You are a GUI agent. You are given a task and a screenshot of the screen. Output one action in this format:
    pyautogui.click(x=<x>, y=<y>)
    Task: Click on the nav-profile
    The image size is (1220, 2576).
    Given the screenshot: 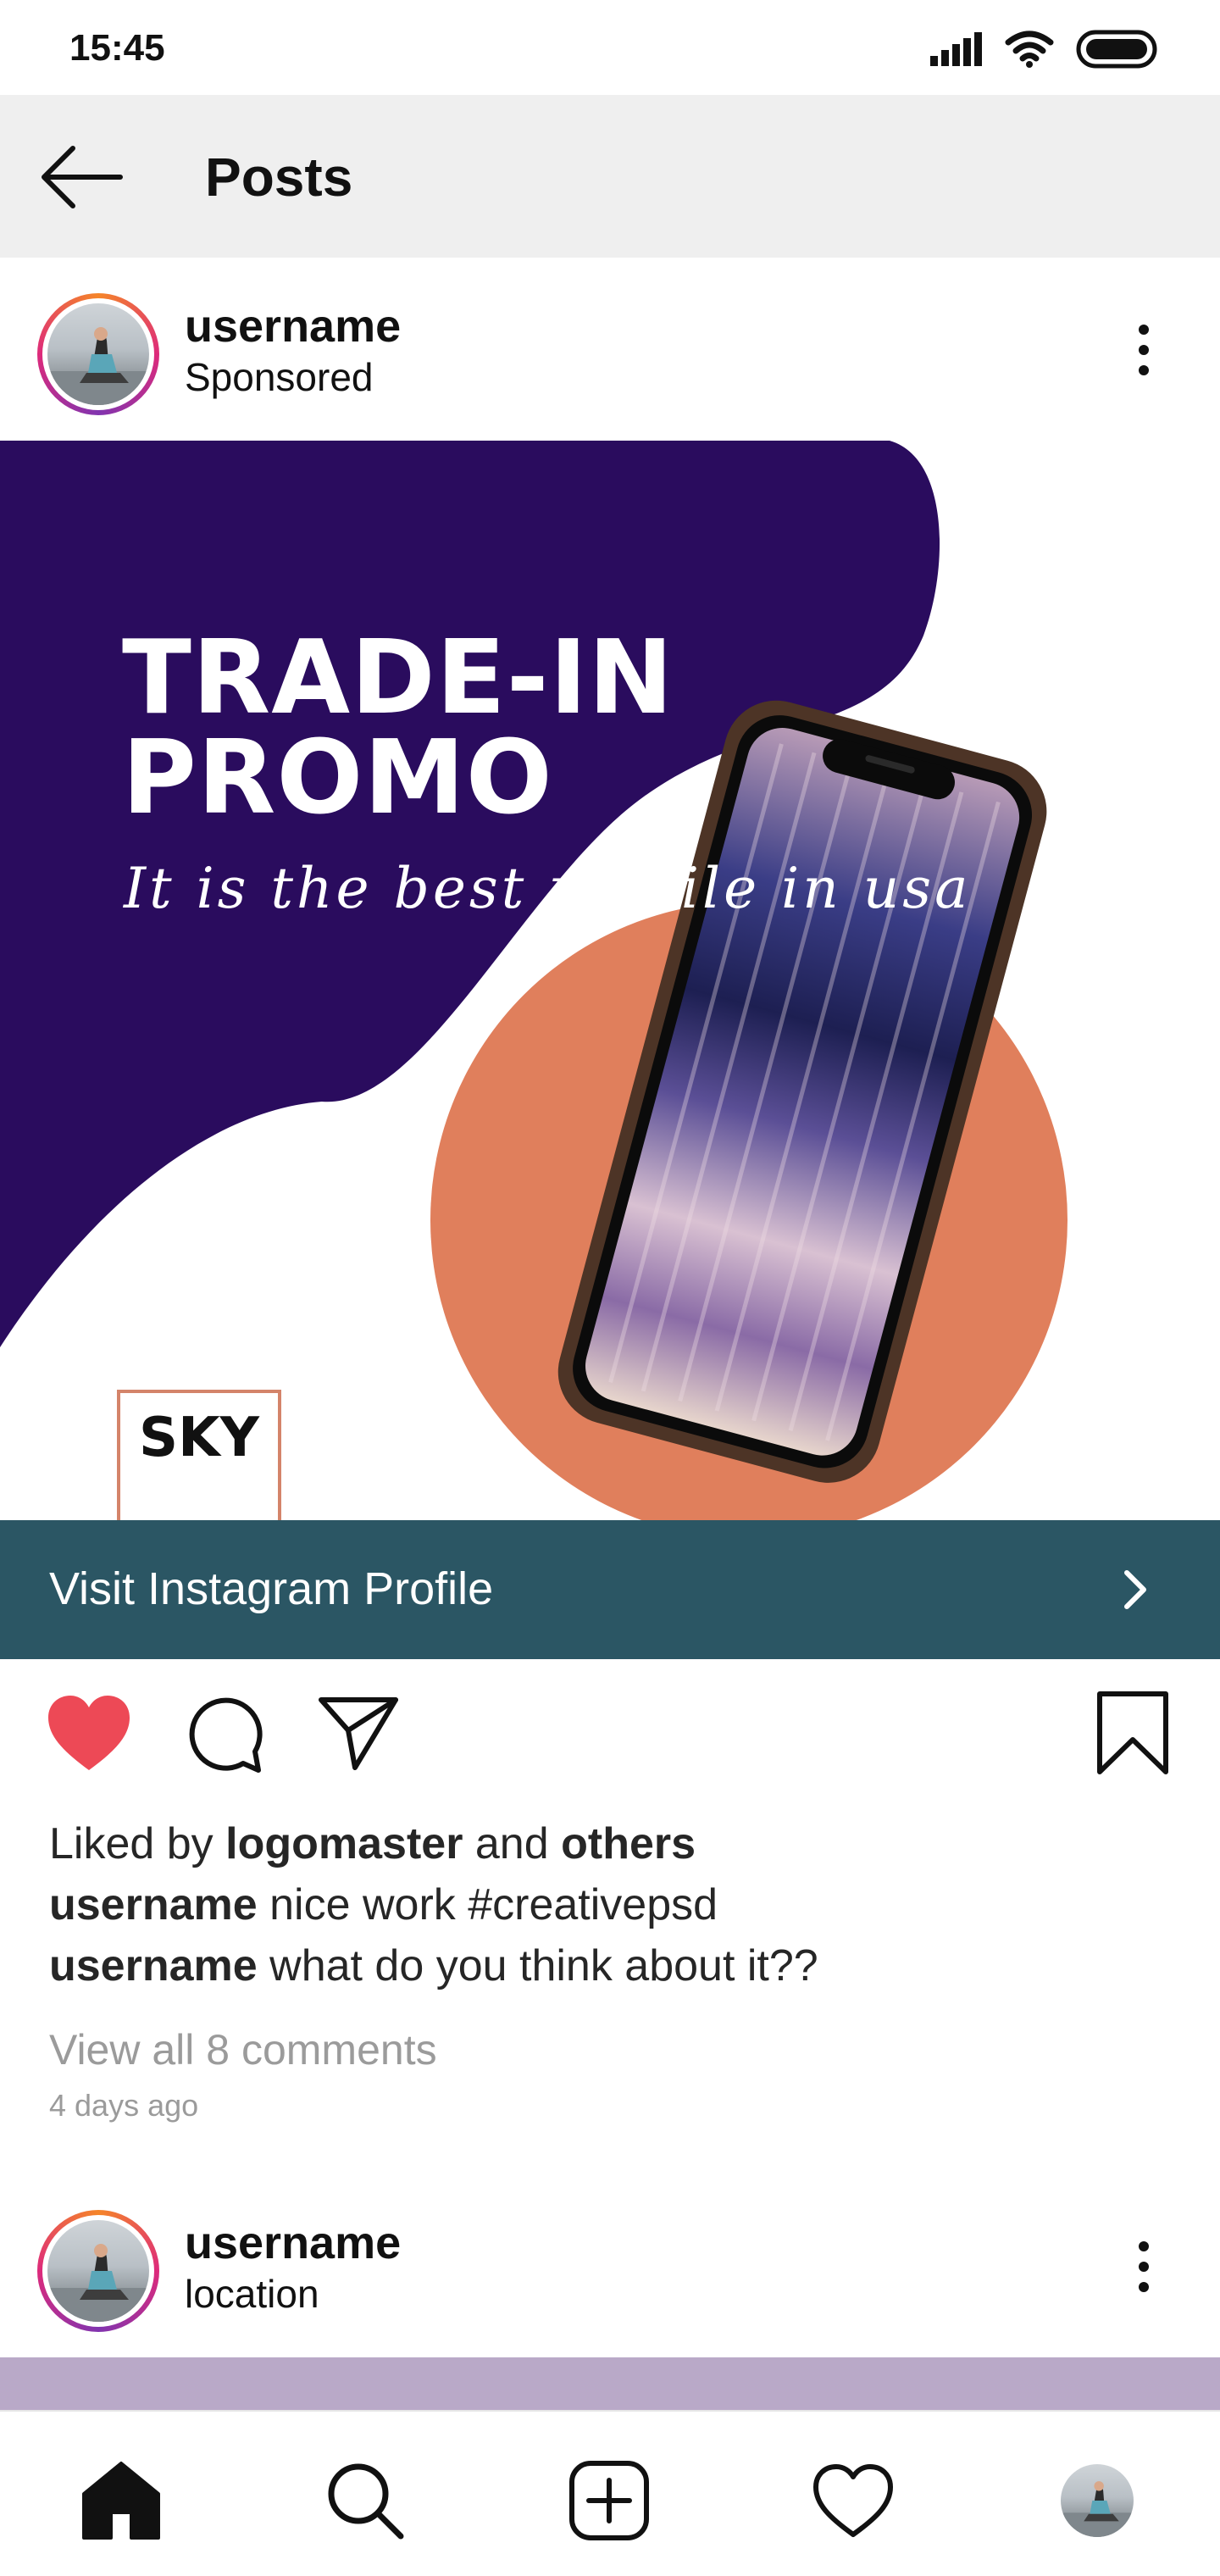 What is the action you would take?
    pyautogui.click(x=1097, y=2500)
    